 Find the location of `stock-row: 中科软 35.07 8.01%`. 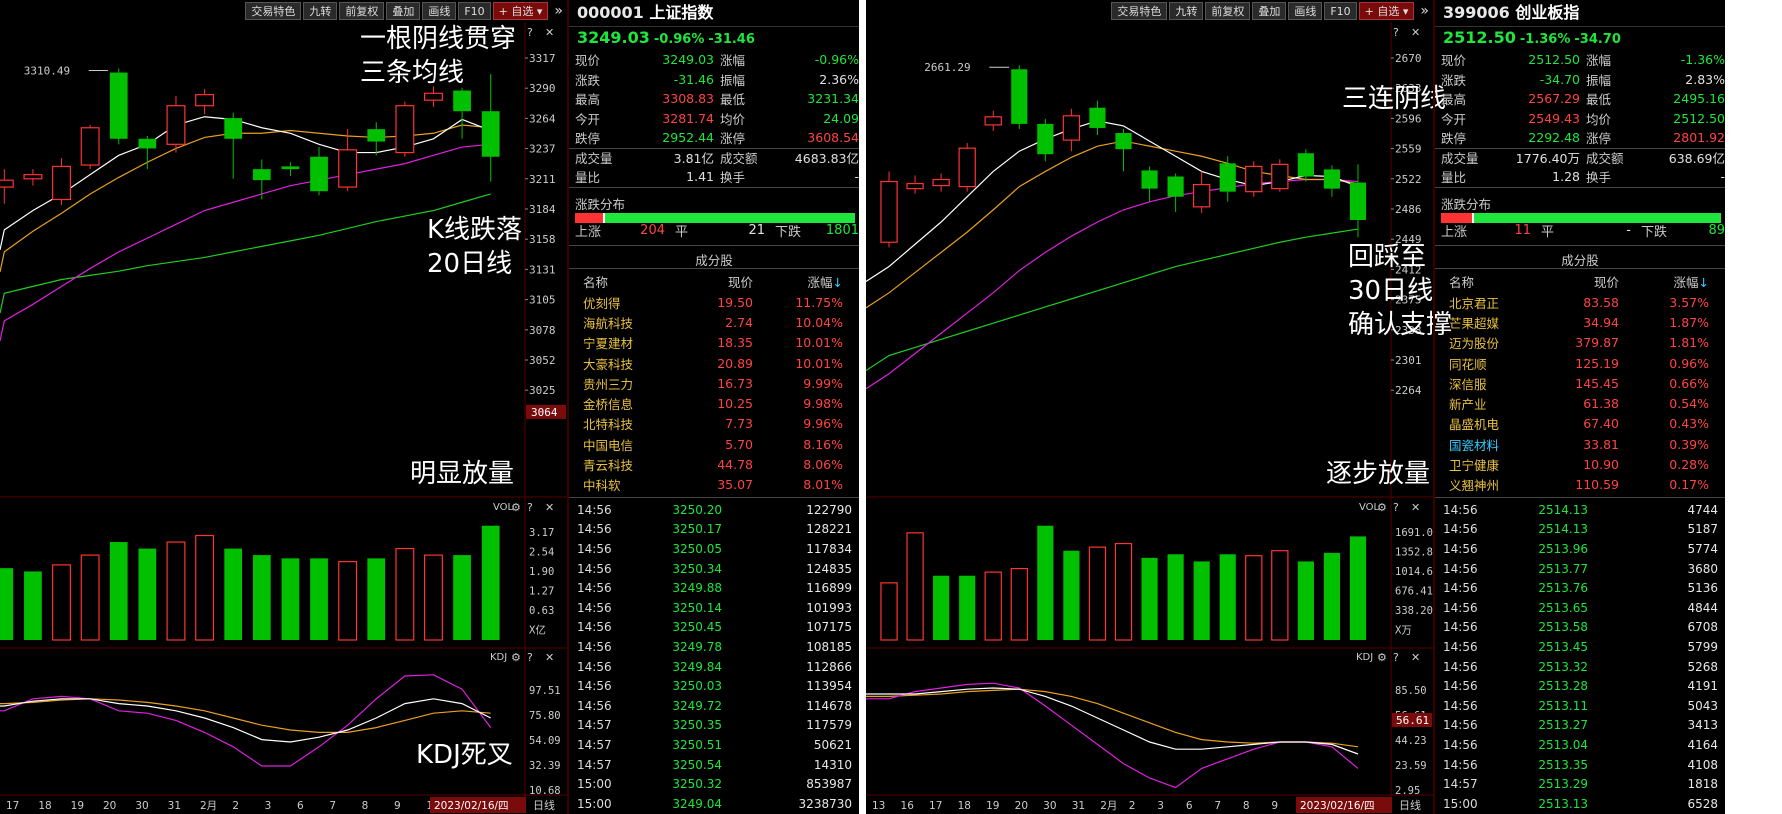

stock-row: 中科软 35.07 8.01% is located at coordinates (714, 485).